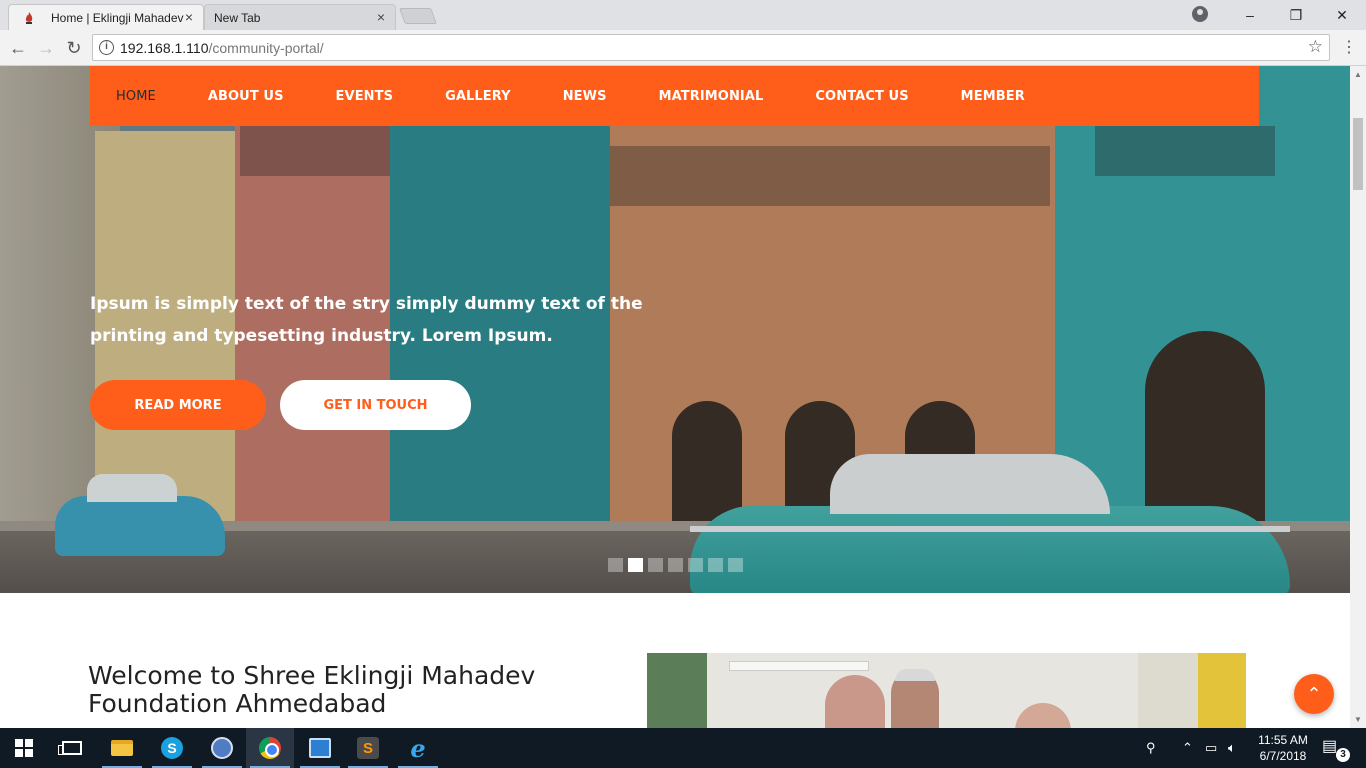 The image size is (1366, 768). I want to click on nav-item-contact-us: CONTACT US, so click(861, 96).